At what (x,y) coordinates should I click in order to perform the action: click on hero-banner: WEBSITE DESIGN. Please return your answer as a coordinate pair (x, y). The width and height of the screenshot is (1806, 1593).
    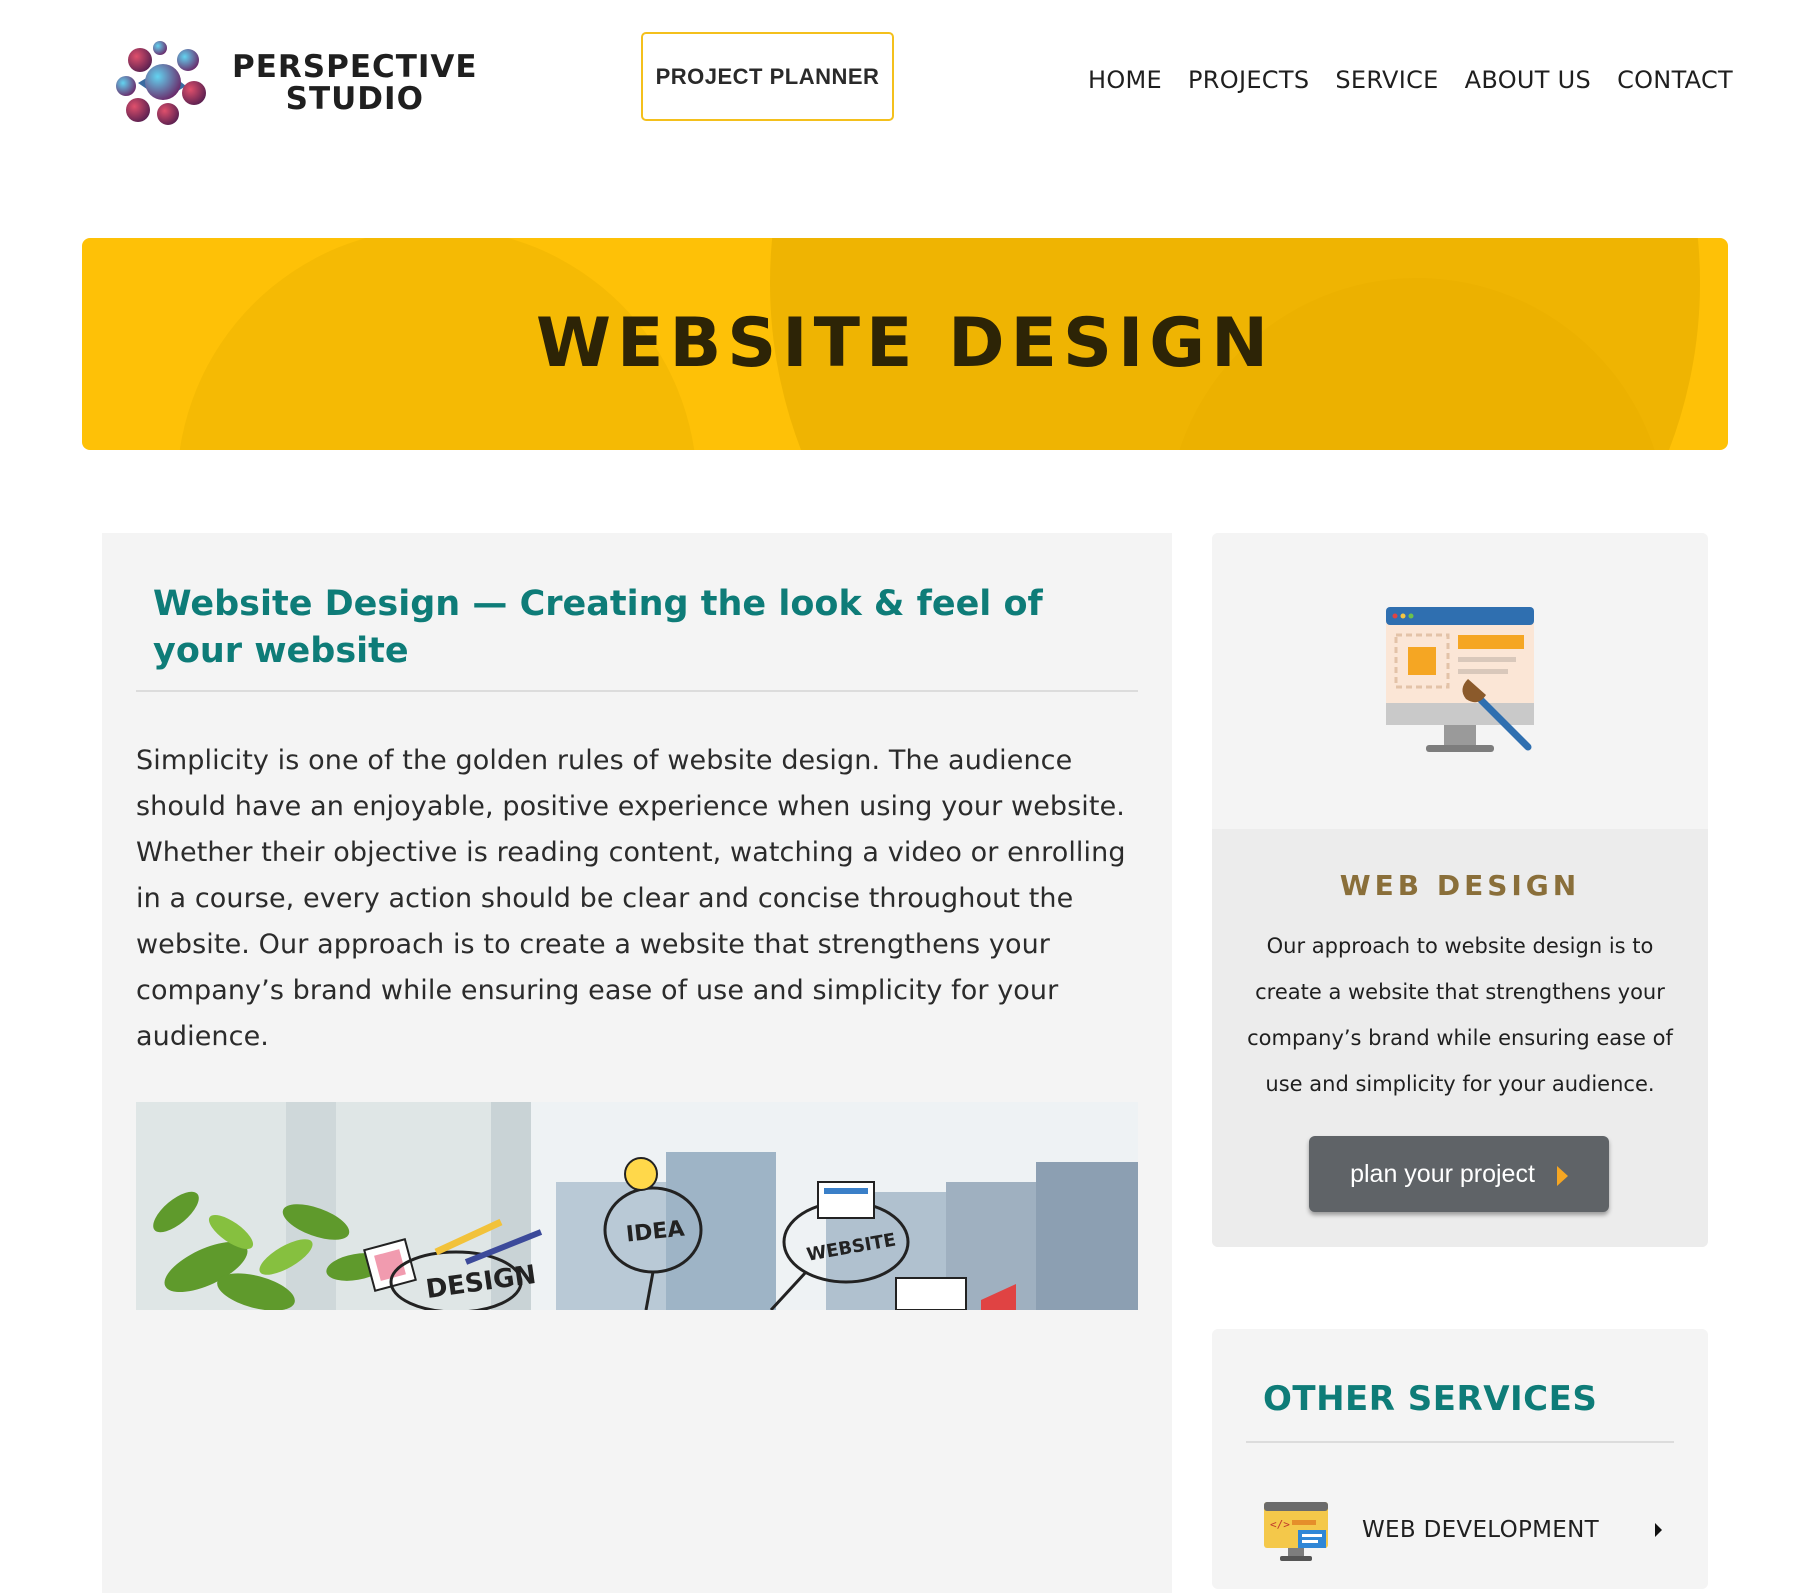
    Looking at the image, I should click on (905, 344).